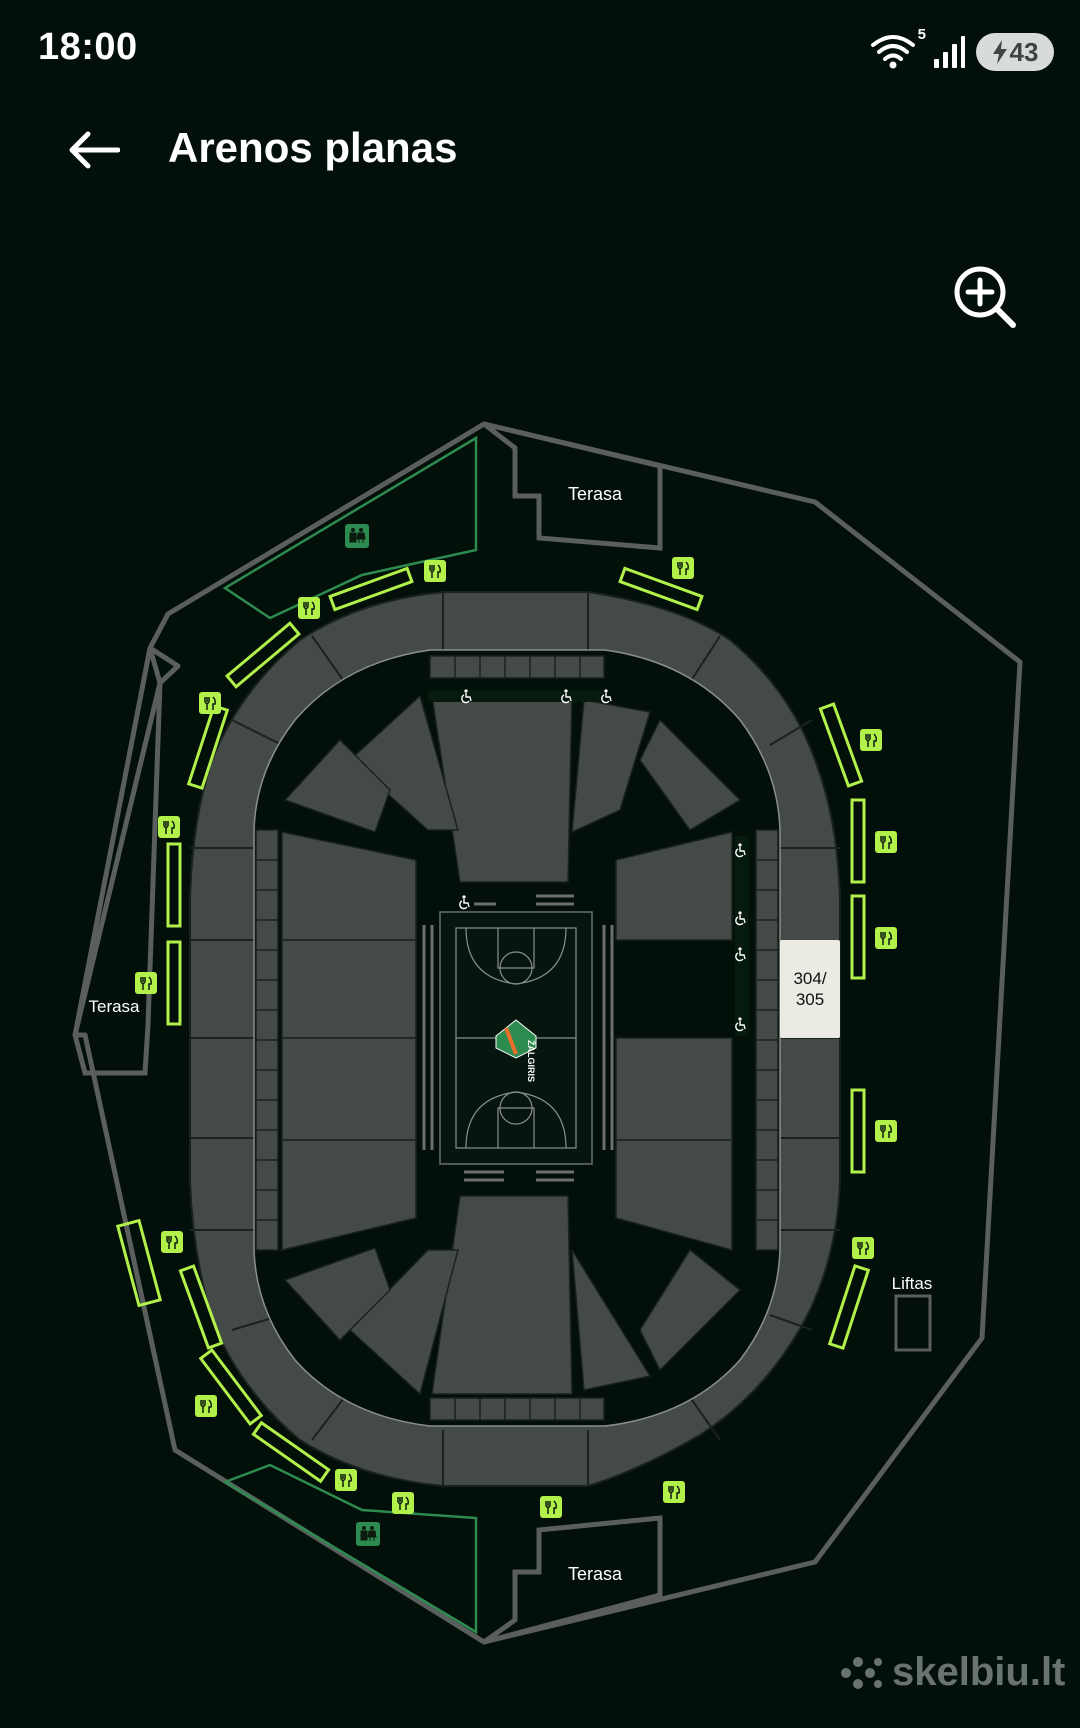 This screenshot has width=1080, height=1728. I want to click on elevator-box, so click(913, 1323).